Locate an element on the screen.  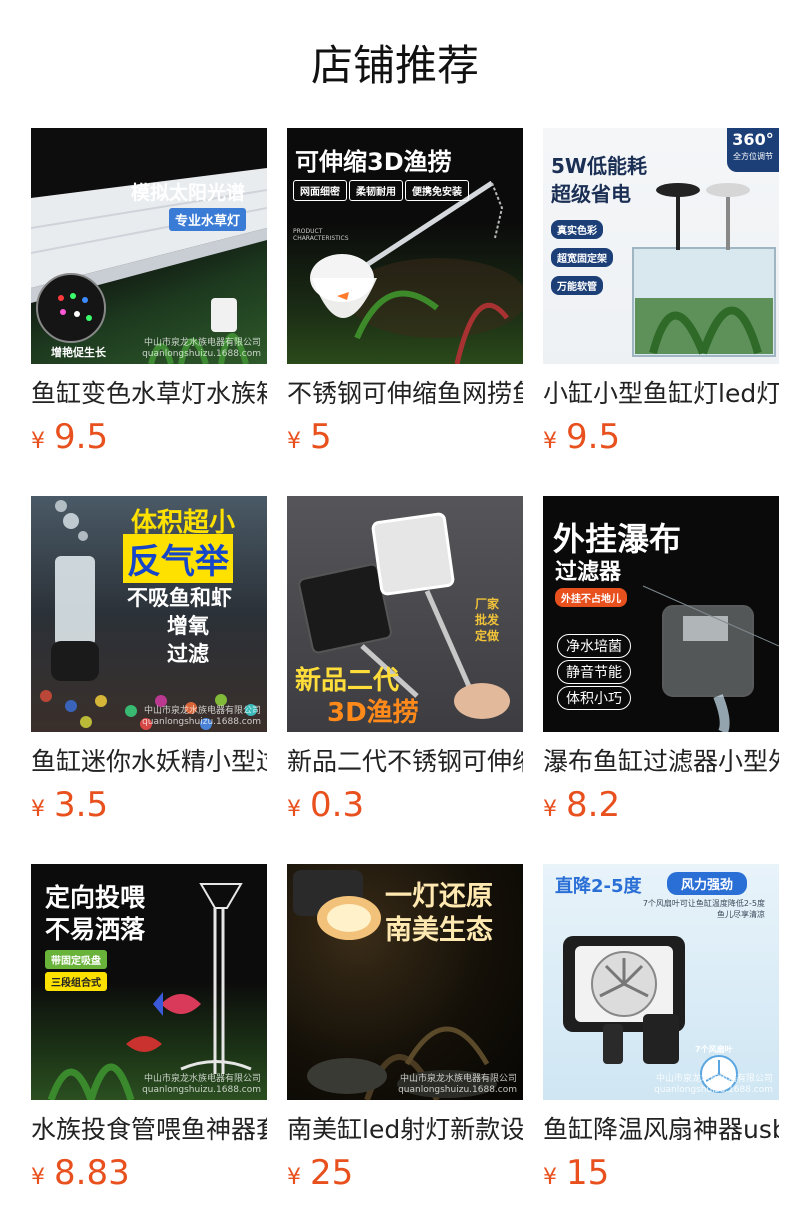
product-price: ¥ 15 is located at coordinates (576, 1173).